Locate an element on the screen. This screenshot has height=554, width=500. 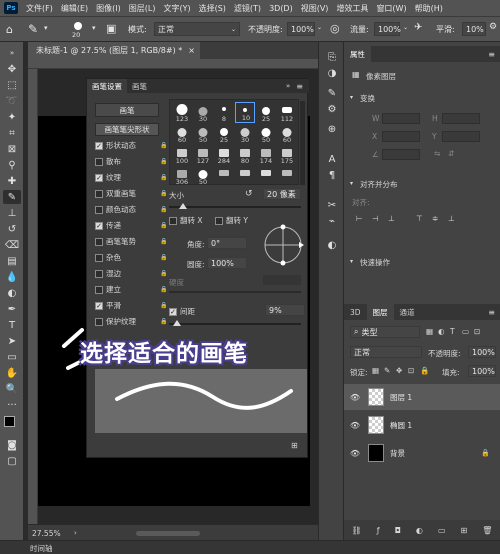
lock-transparent-icon: ▦ is located at coordinates (375, 370).